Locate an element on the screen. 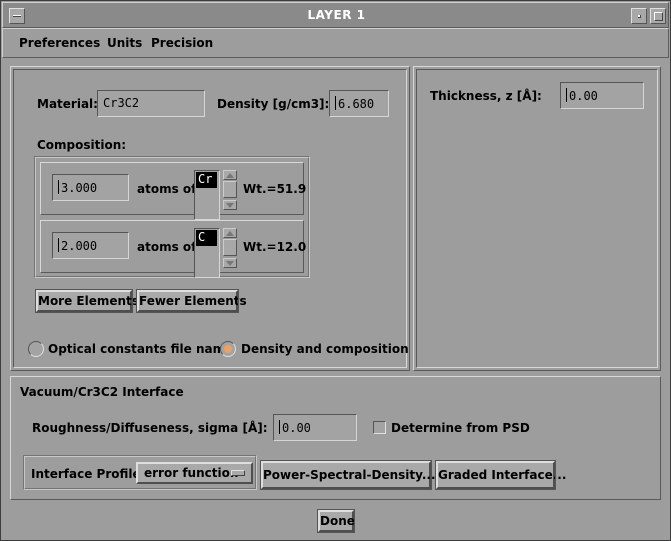  thickness-value: 0.00 is located at coordinates (583, 96).